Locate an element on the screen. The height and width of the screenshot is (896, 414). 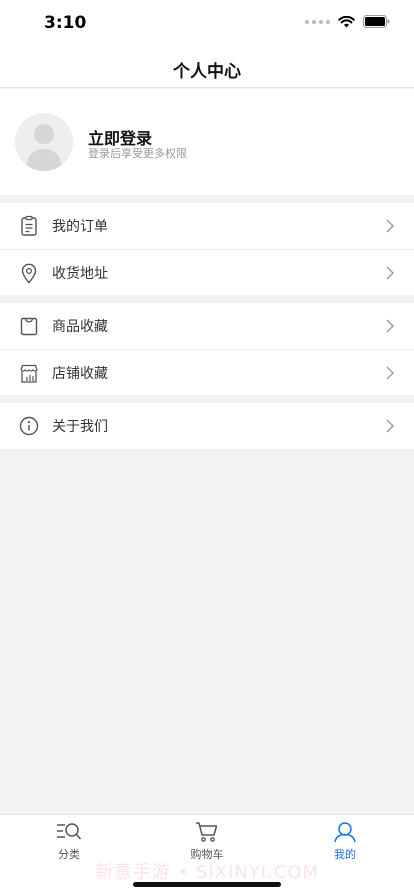
login-header: 立即登录 登录后享受更多权限 is located at coordinates (207, 142).